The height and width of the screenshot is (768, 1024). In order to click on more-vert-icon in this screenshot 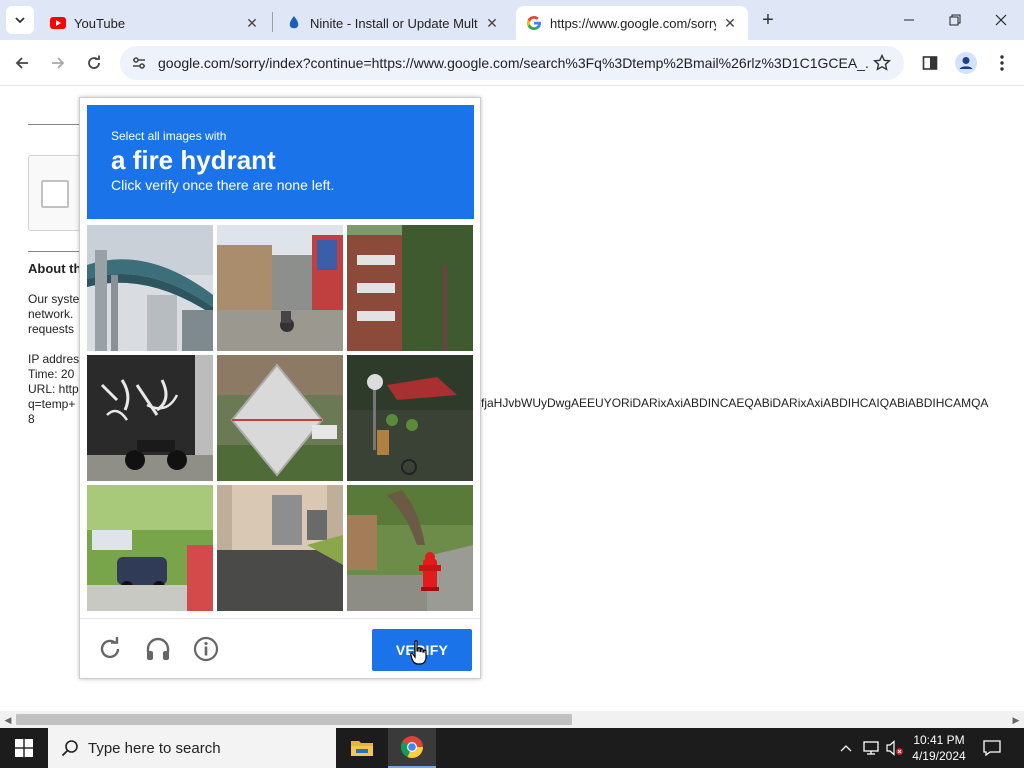, I will do `click(1002, 63)`.